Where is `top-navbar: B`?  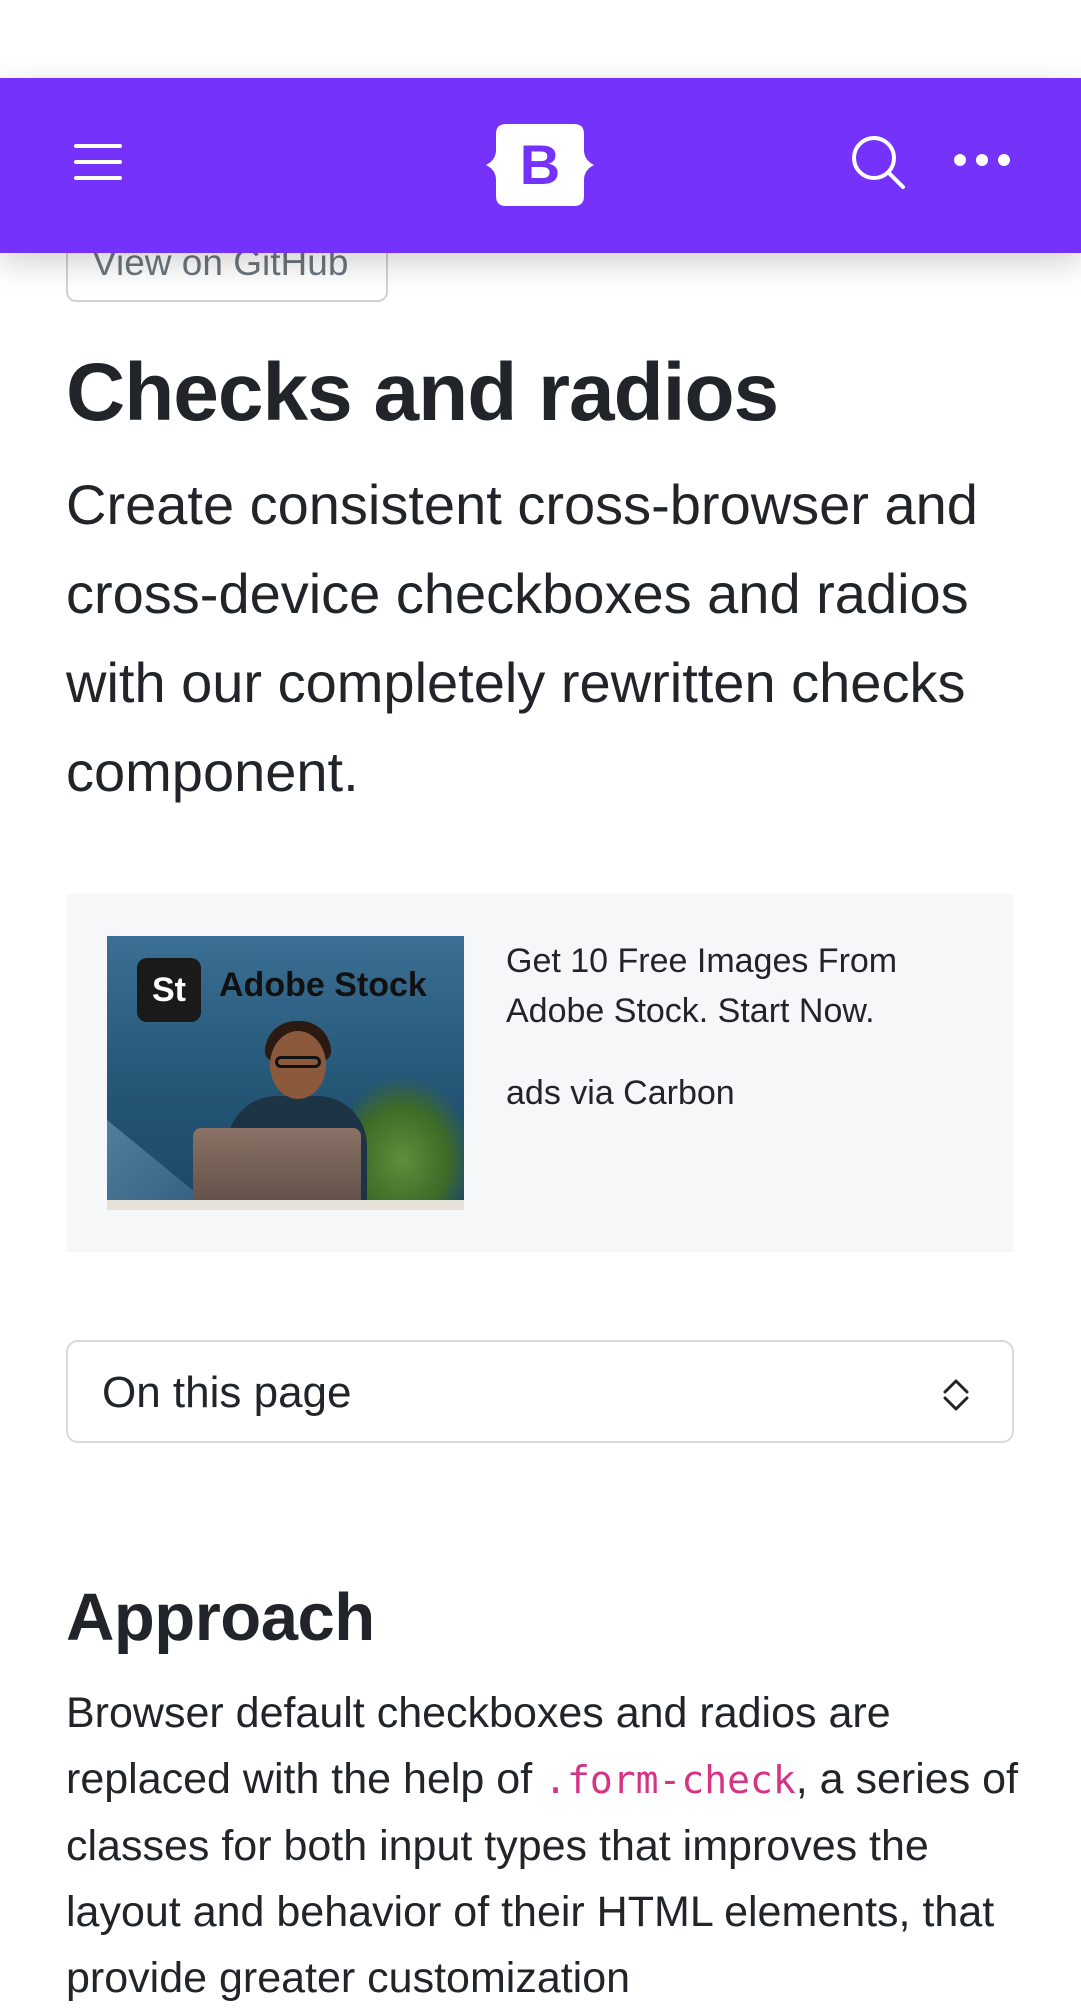 top-navbar: B is located at coordinates (540, 165).